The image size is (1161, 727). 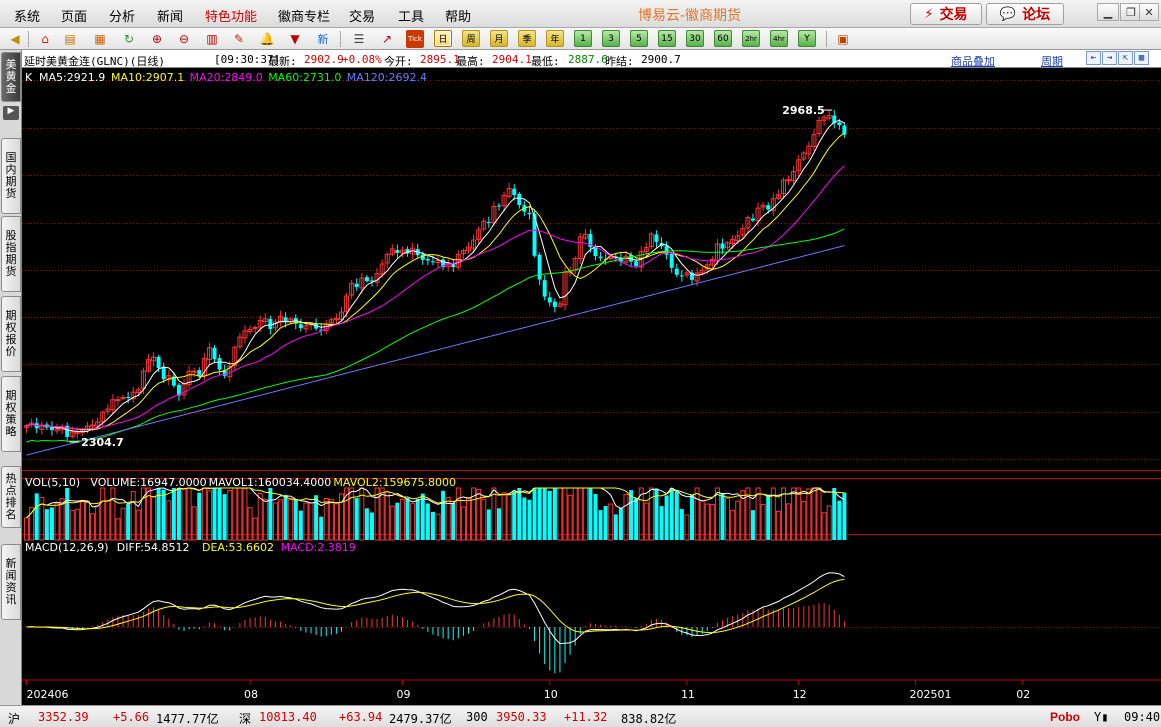 What do you see at coordinates (843, 39) in the screenshot?
I see `calculator-icon: ▣` at bounding box center [843, 39].